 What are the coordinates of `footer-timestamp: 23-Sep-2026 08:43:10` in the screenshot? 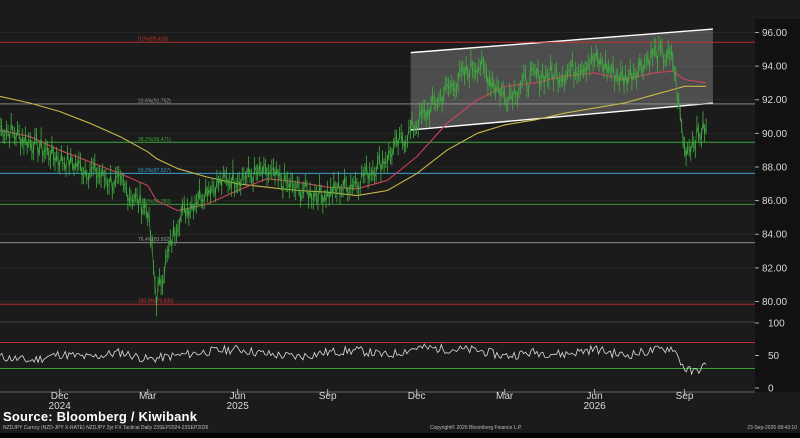 It's located at (772, 428).